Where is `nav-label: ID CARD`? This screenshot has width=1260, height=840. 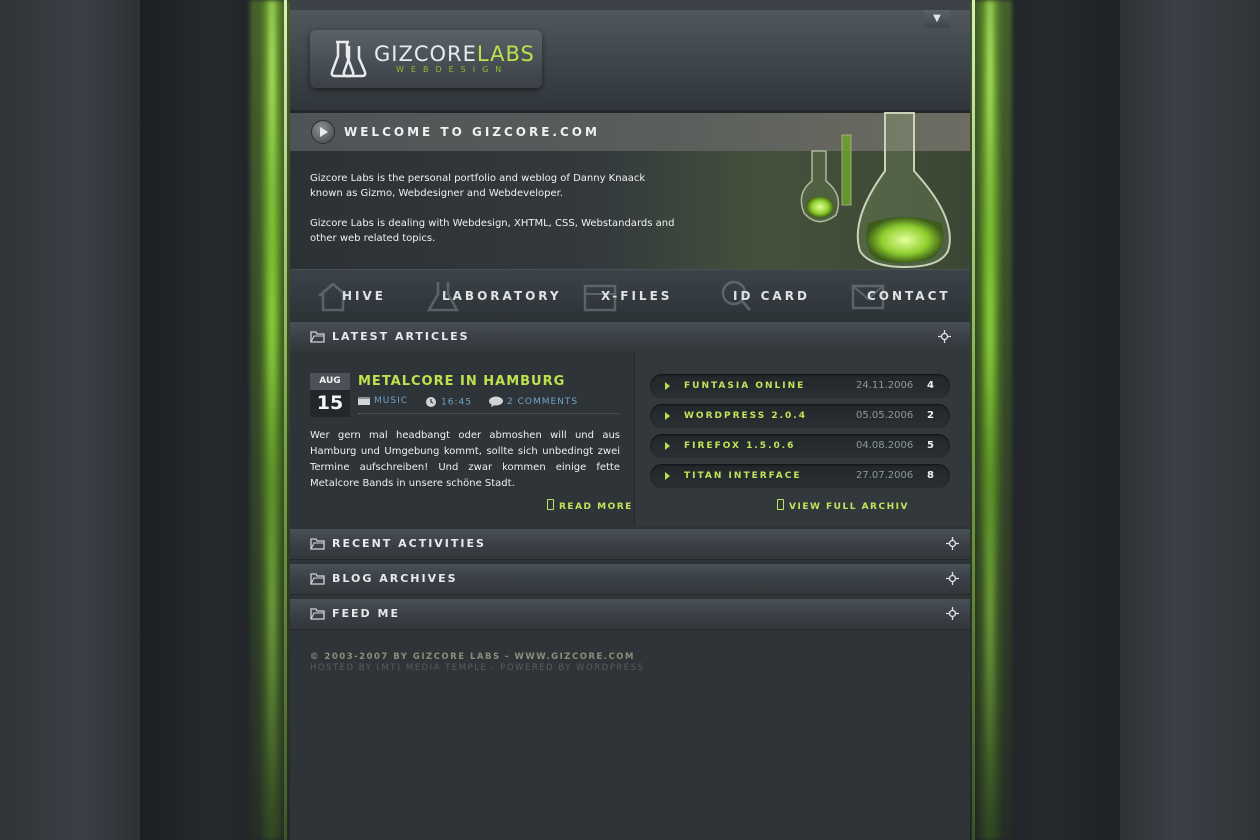 nav-label: ID CARD is located at coordinates (771, 296).